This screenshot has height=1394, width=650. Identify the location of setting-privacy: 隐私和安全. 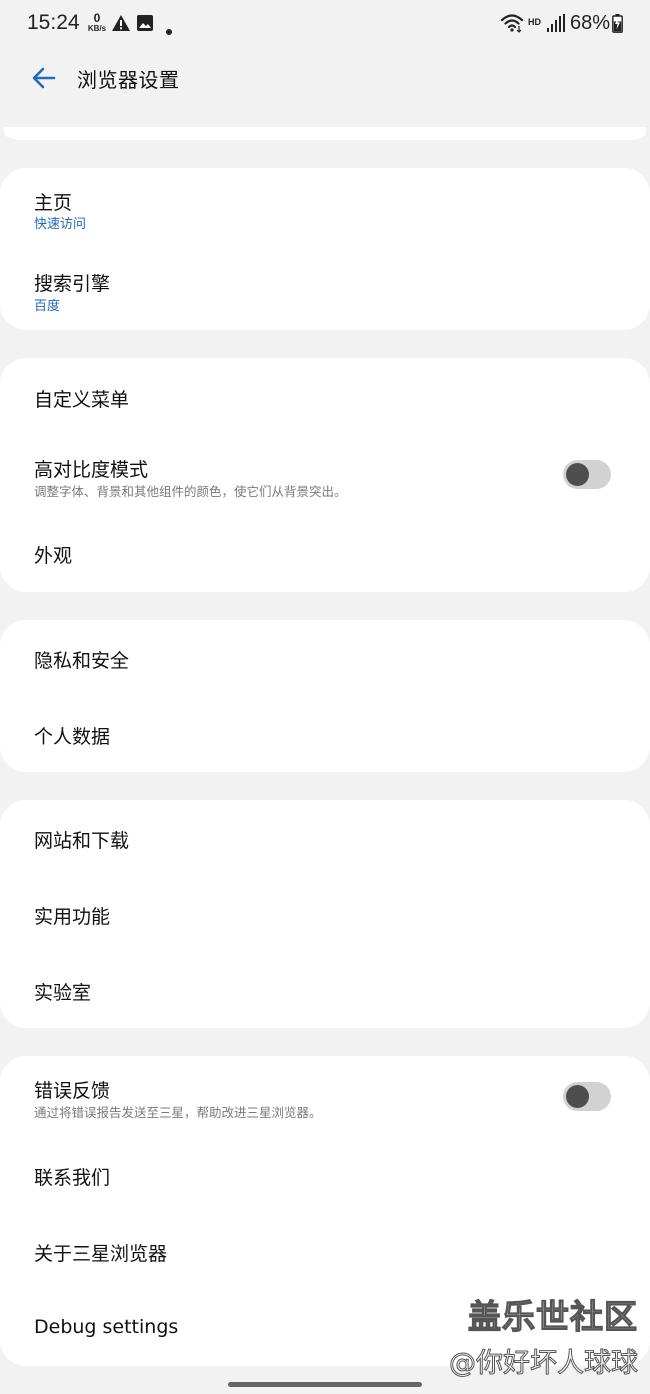
(325, 658).